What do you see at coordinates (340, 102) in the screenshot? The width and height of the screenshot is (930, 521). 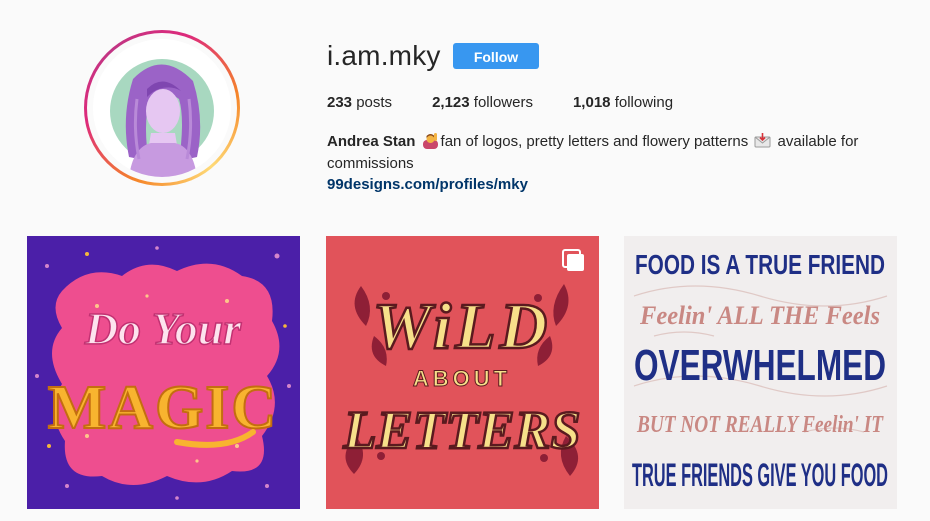 I see `posts-count: 233` at bounding box center [340, 102].